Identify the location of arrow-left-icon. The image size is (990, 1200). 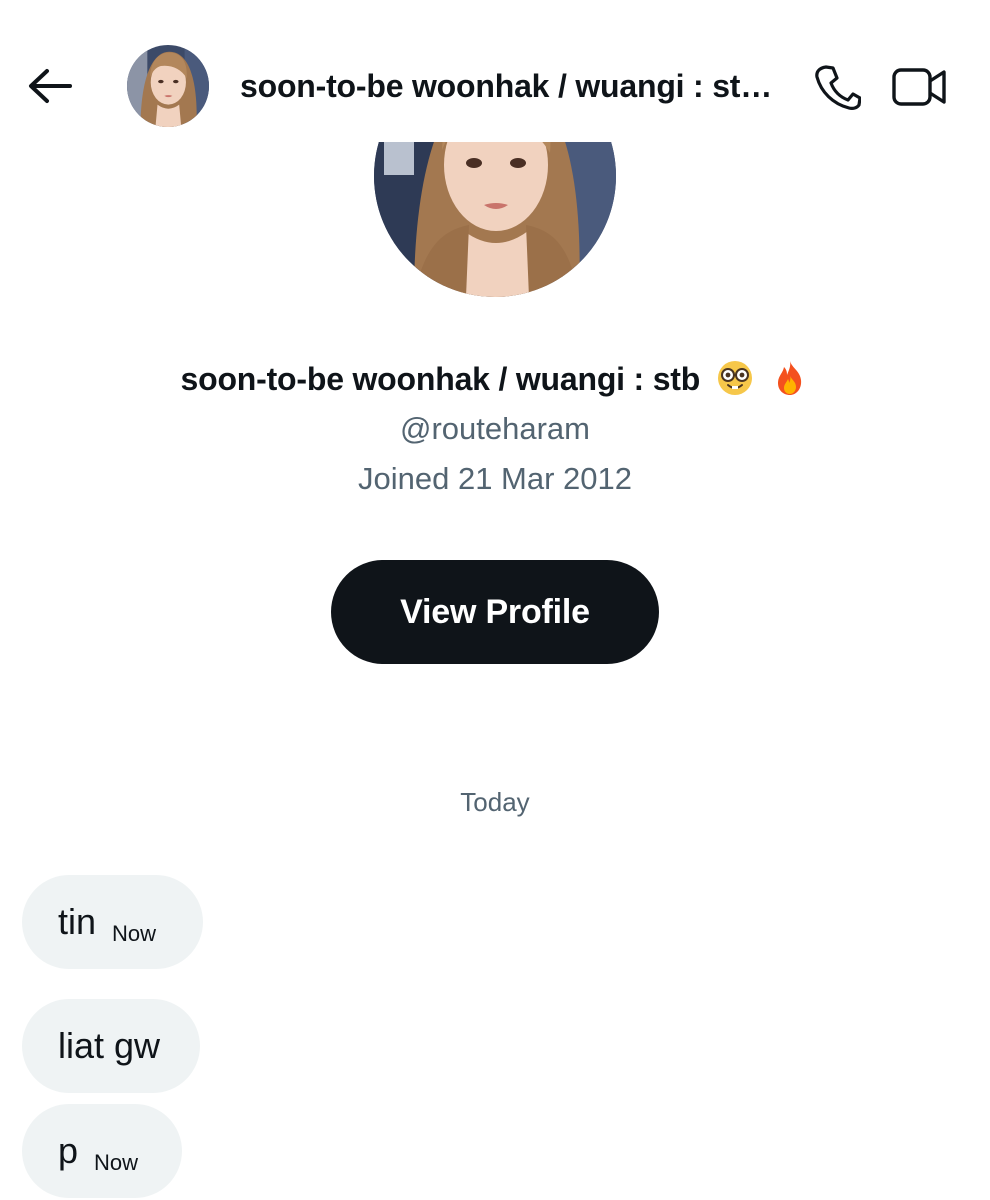
(50, 86).